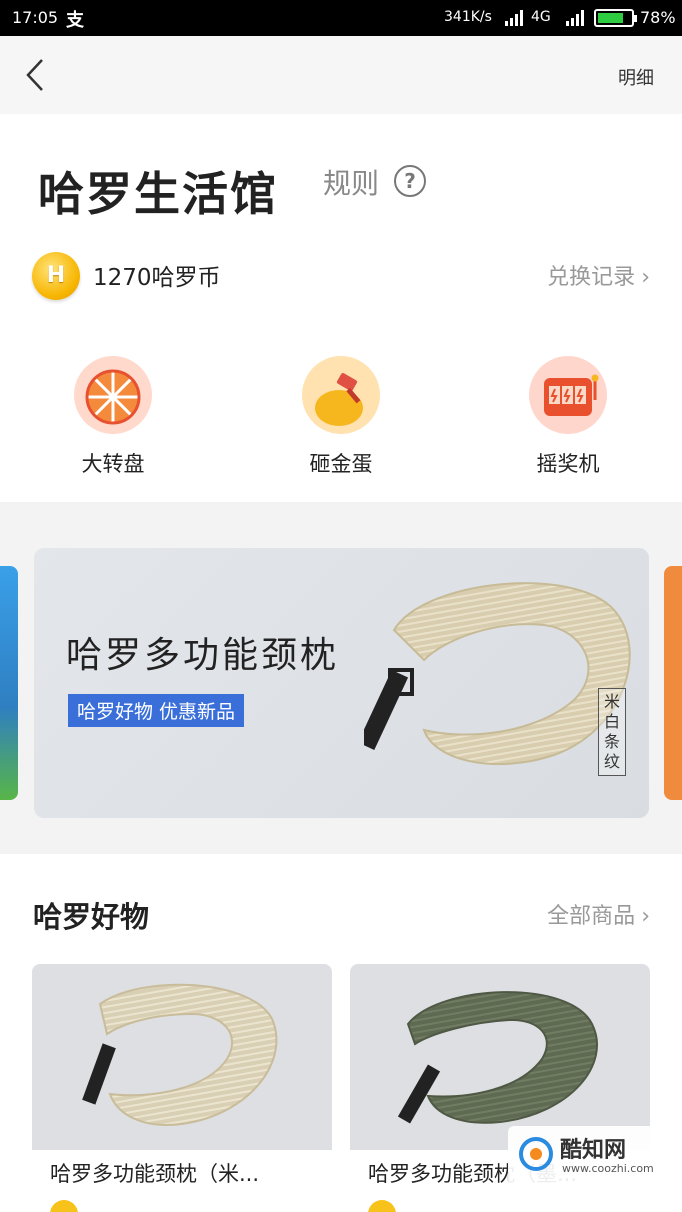  What do you see at coordinates (91, 917) in the screenshot?
I see `section-title: 哈罗好物` at bounding box center [91, 917].